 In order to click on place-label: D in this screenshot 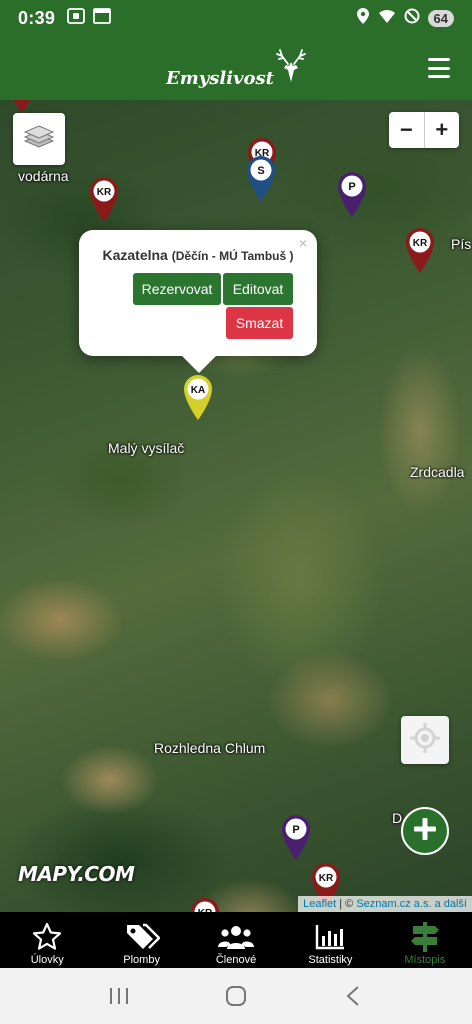, I will do `click(397, 818)`.